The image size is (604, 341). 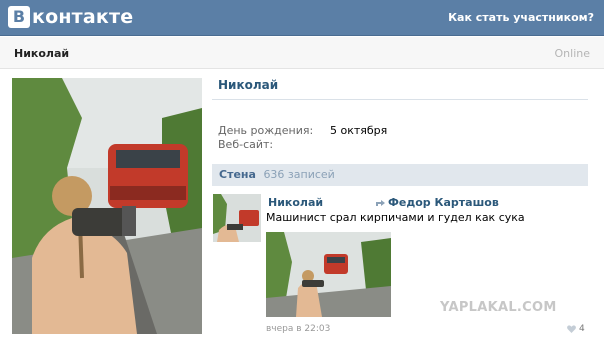 I want to click on post-author-thumb, so click(x=237, y=218).